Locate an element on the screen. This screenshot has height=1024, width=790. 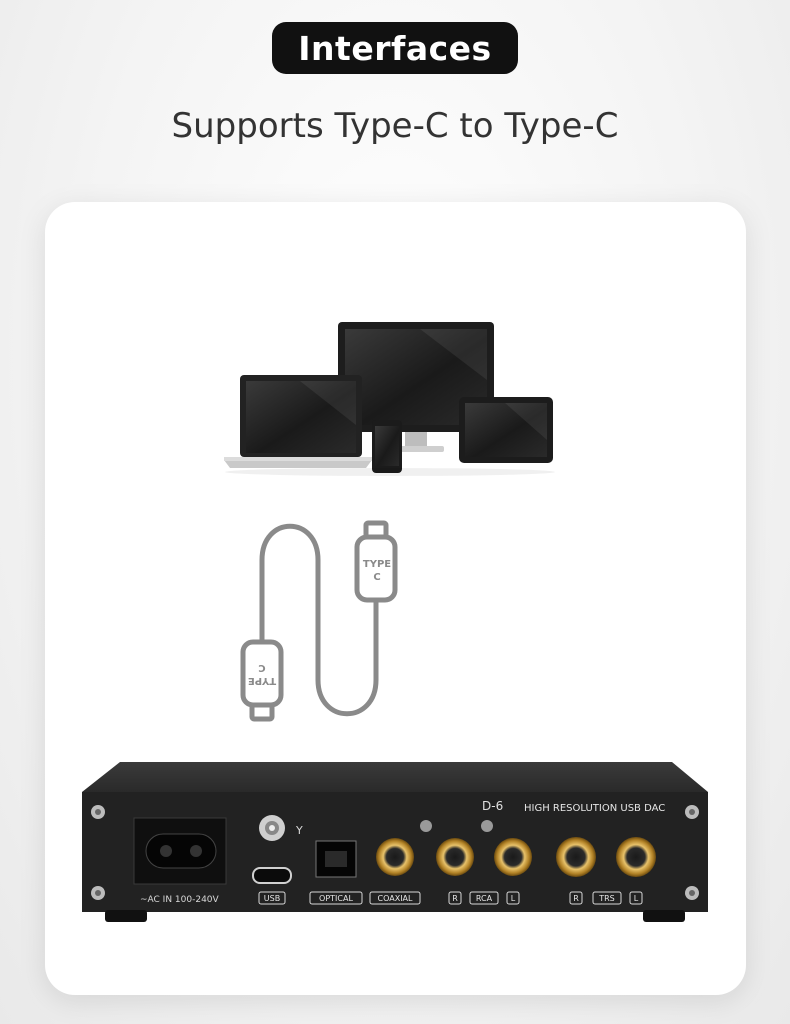
cable-bottom-plug-sub: C is located at coordinates (261, 667).